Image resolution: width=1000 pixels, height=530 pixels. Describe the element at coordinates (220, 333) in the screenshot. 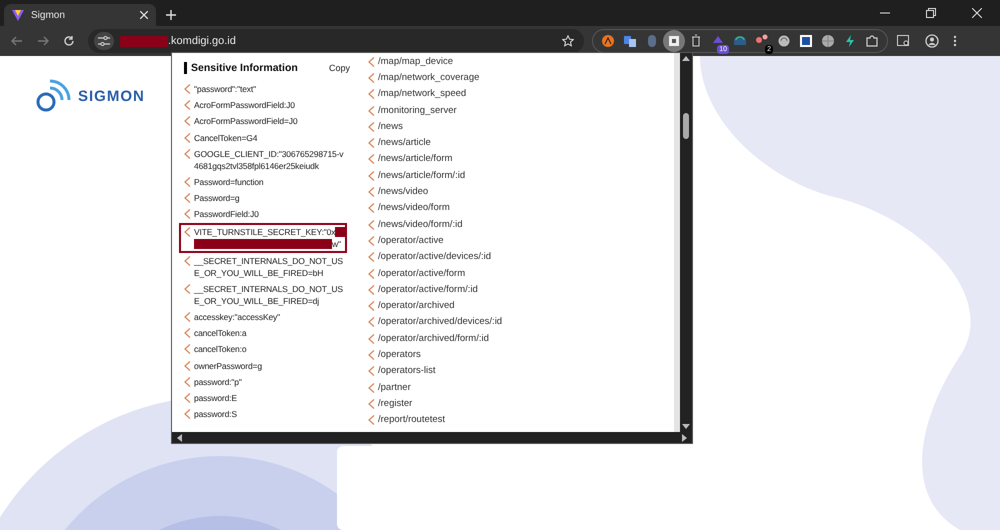

I see `item-text: cancelToken:a` at that location.